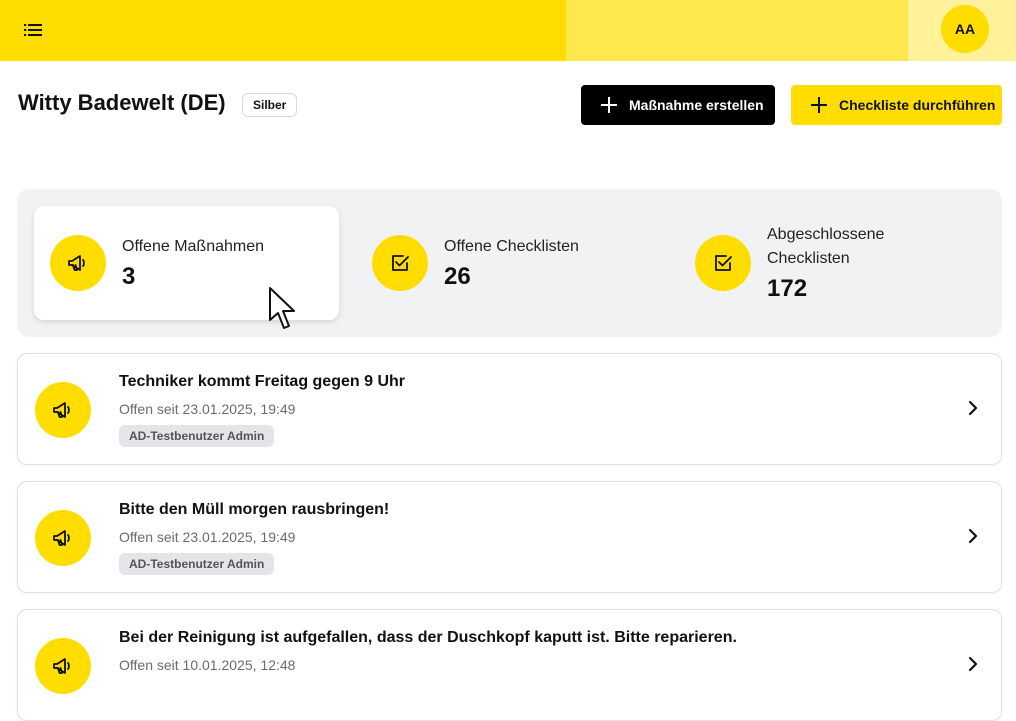 This screenshot has width=1016, height=721. I want to click on stat-value: 172, so click(787, 288).